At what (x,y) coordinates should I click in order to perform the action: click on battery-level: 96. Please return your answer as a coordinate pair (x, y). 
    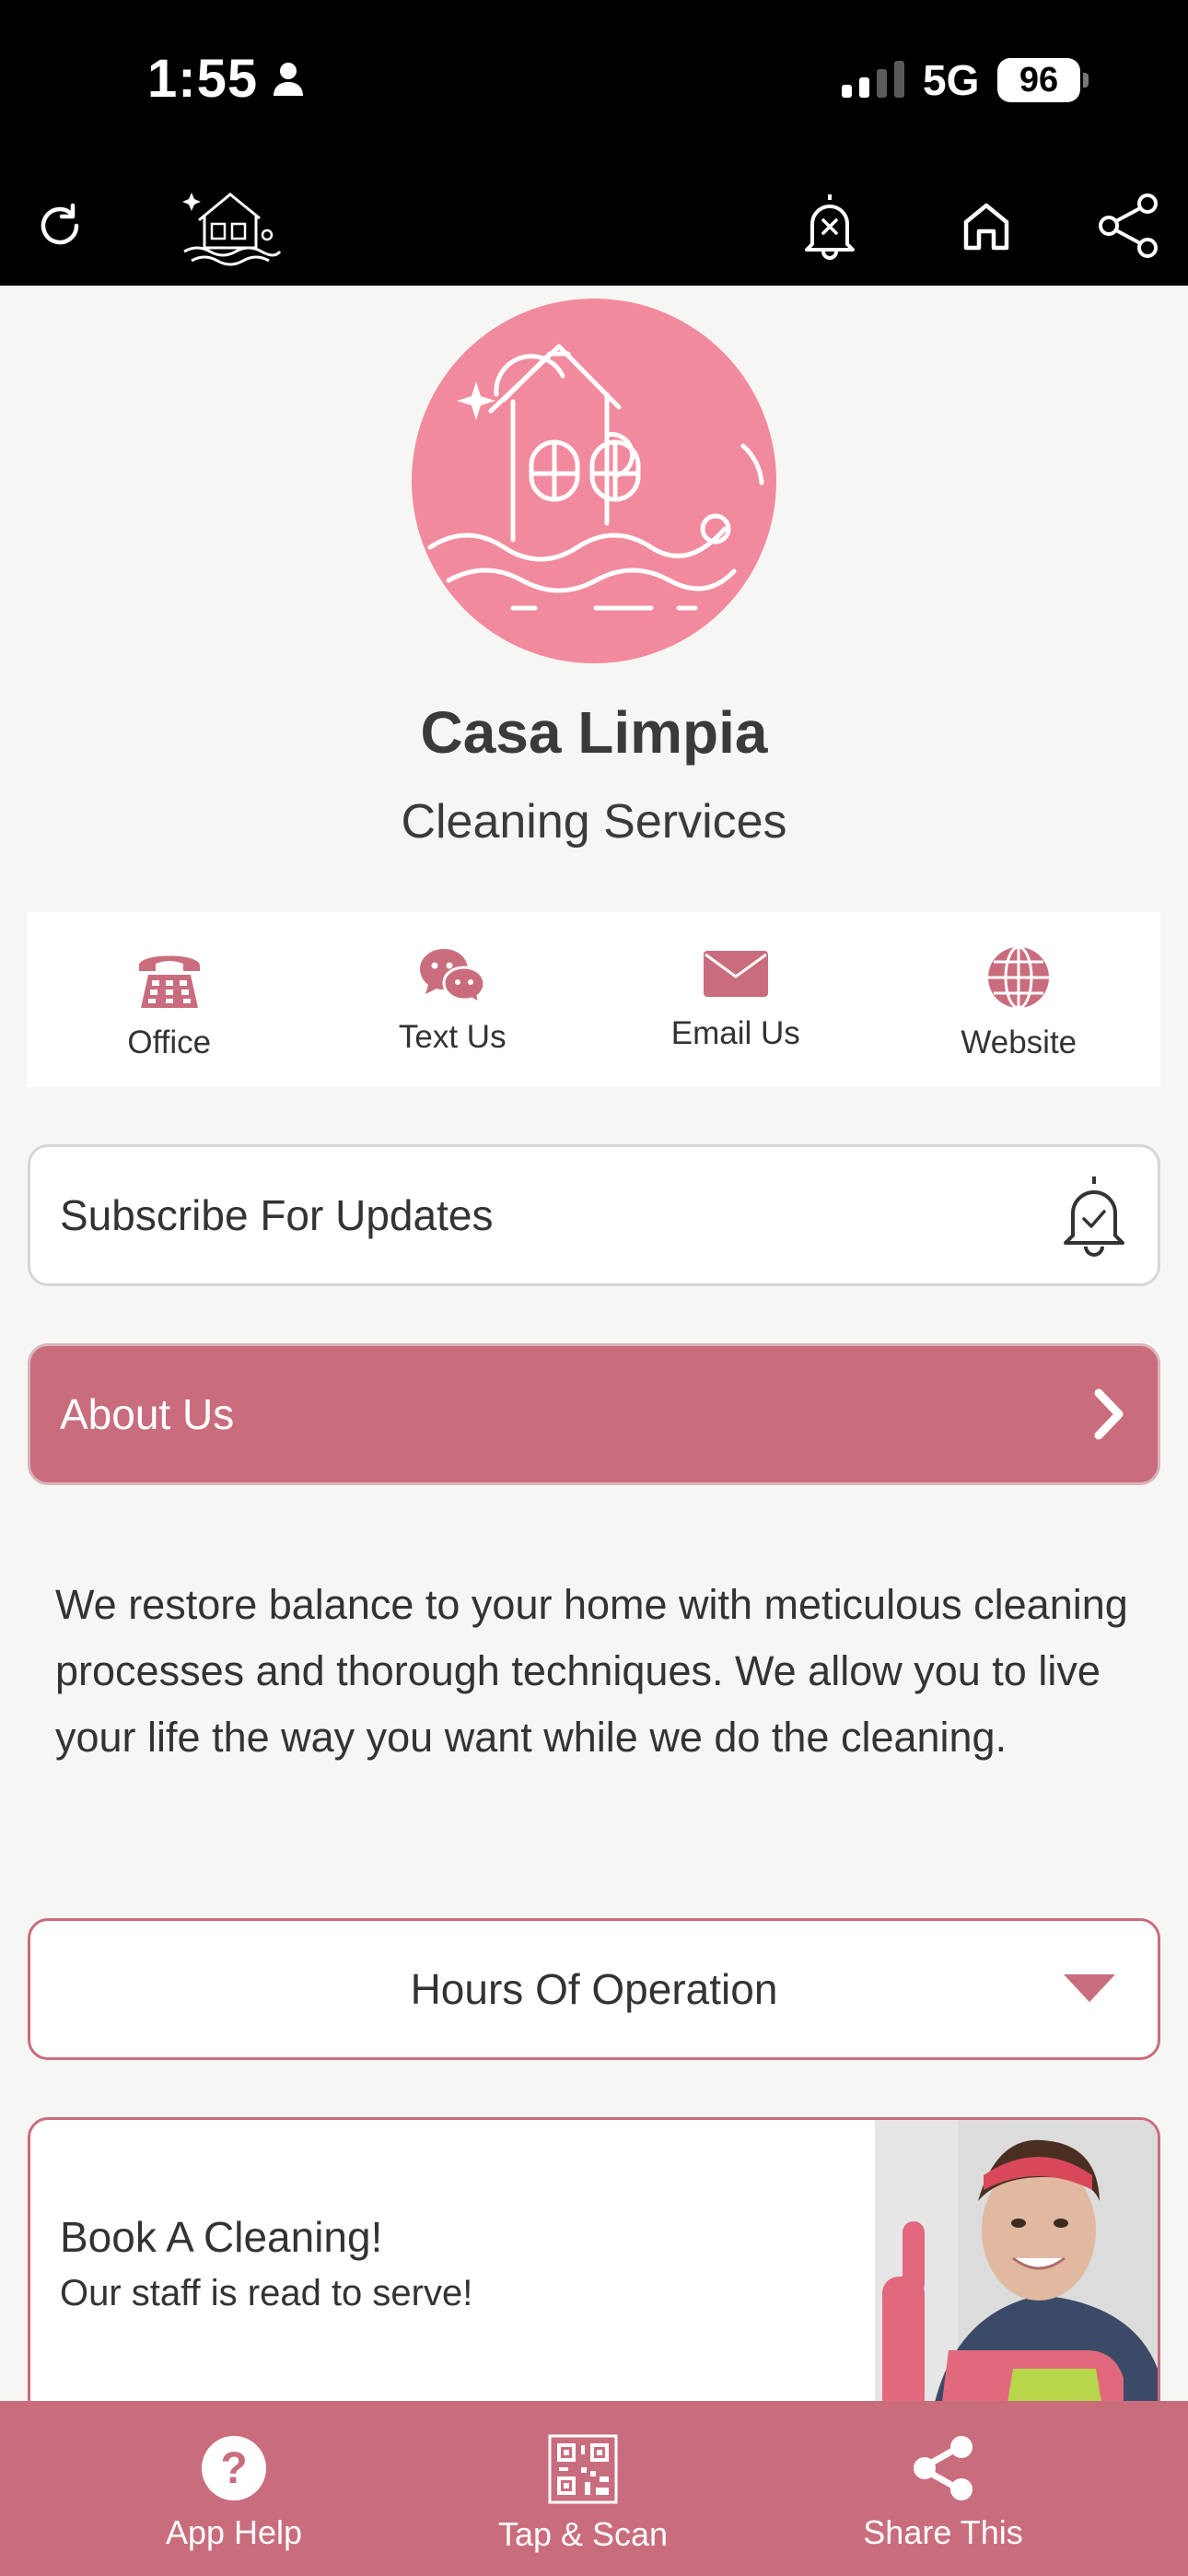
    Looking at the image, I should click on (1038, 80).